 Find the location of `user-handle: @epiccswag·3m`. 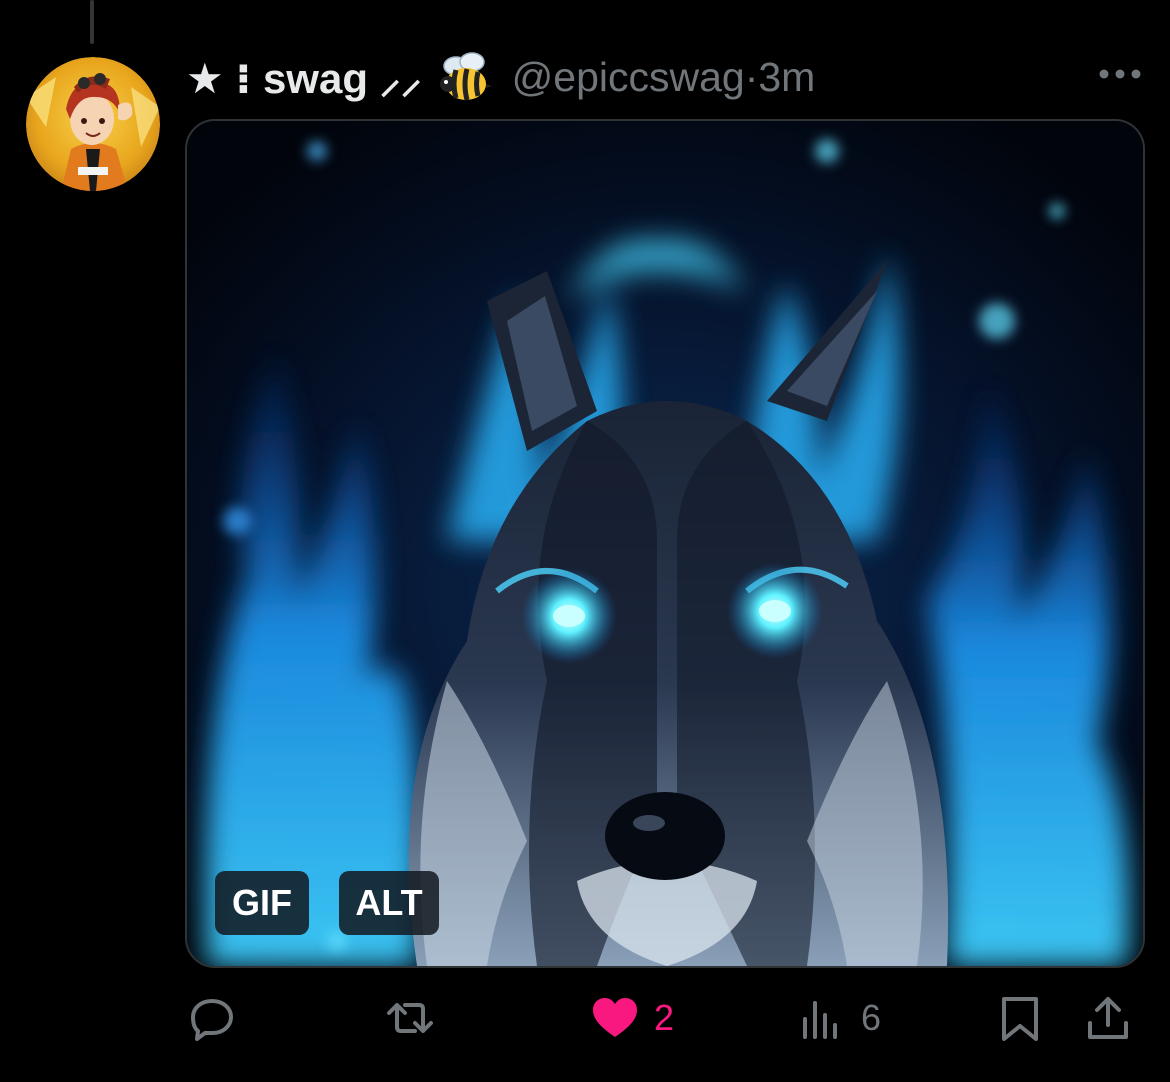

user-handle: @epiccswag·3m is located at coordinates (664, 77).